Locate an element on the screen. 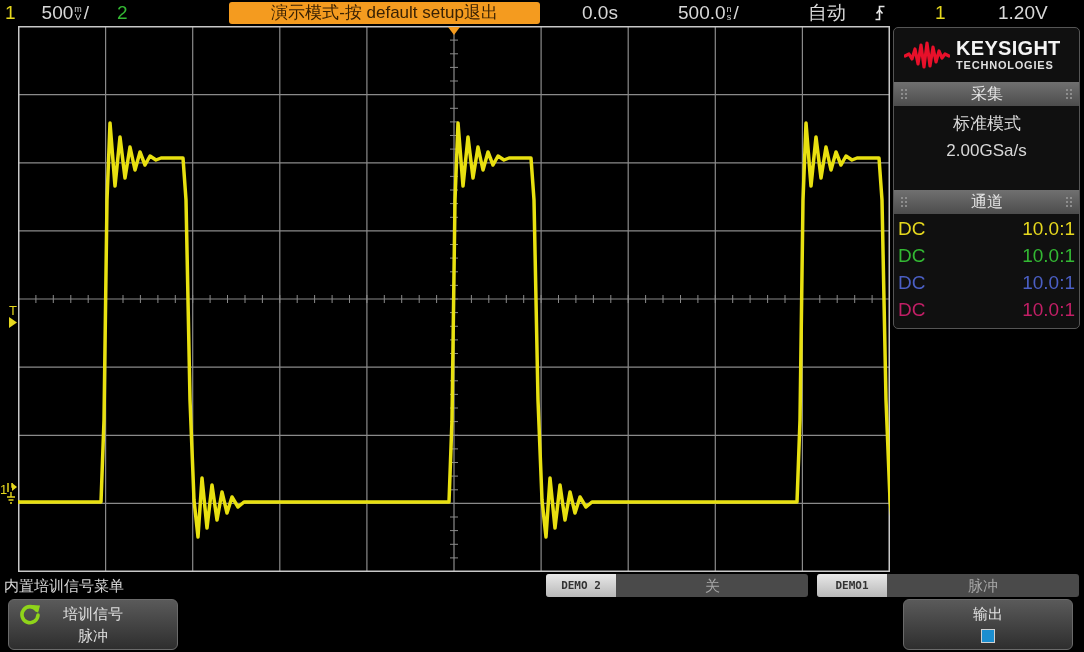 The width and height of the screenshot is (1084, 652). channel-marker-label: 1 is located at coordinates (4, 489).